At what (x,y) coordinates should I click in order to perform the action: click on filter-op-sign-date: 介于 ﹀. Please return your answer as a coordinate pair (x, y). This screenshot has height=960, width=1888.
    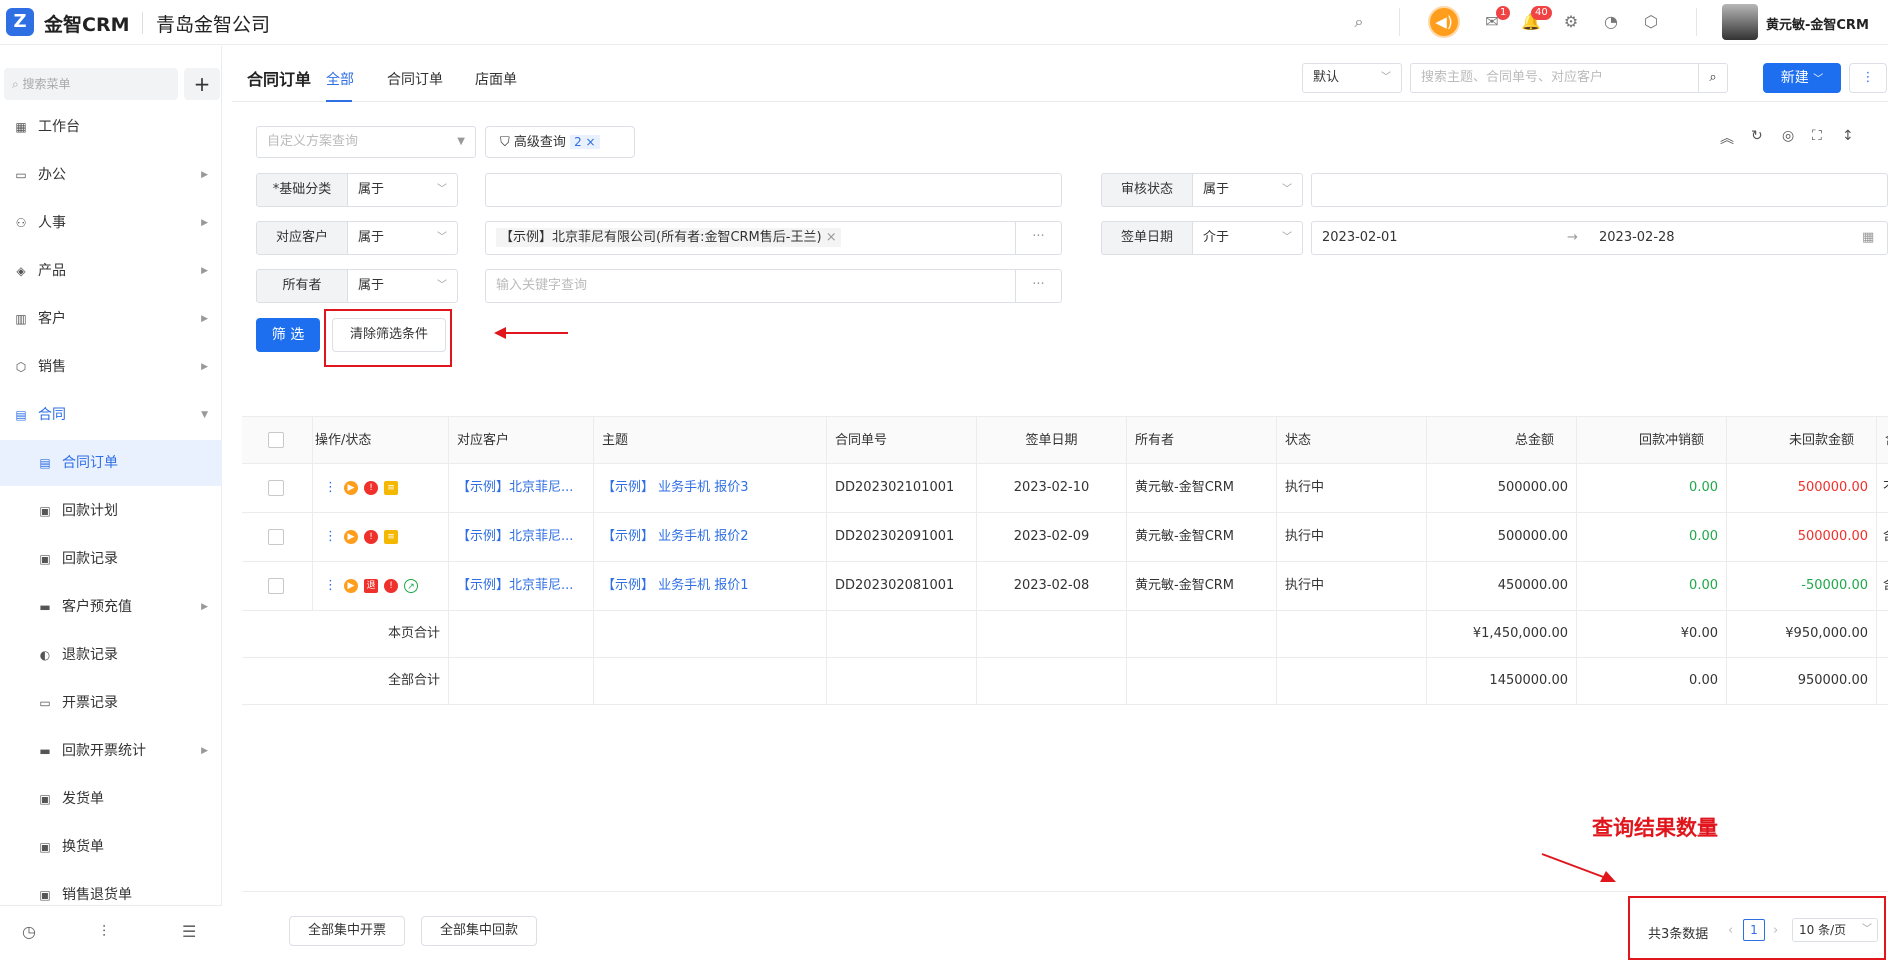
    Looking at the image, I should click on (1247, 238).